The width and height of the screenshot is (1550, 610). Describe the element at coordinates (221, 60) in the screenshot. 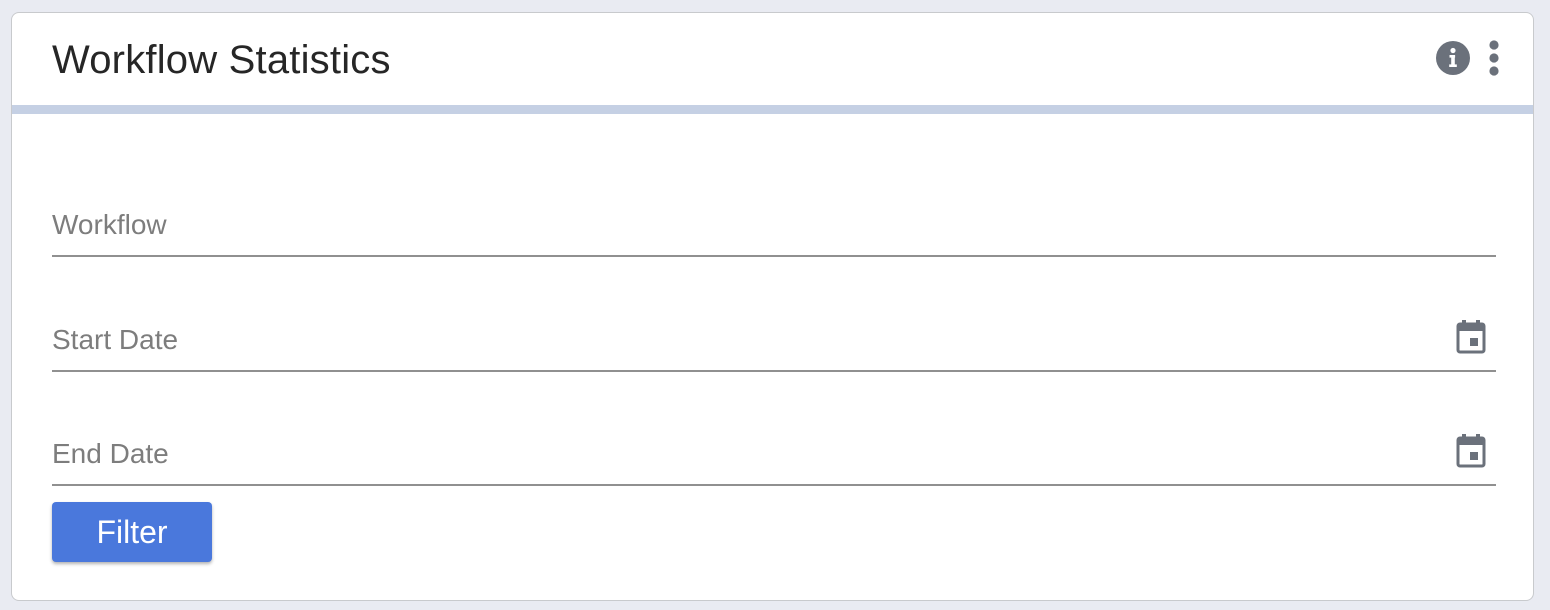

I see `card-title: Workflow Statistics` at that location.